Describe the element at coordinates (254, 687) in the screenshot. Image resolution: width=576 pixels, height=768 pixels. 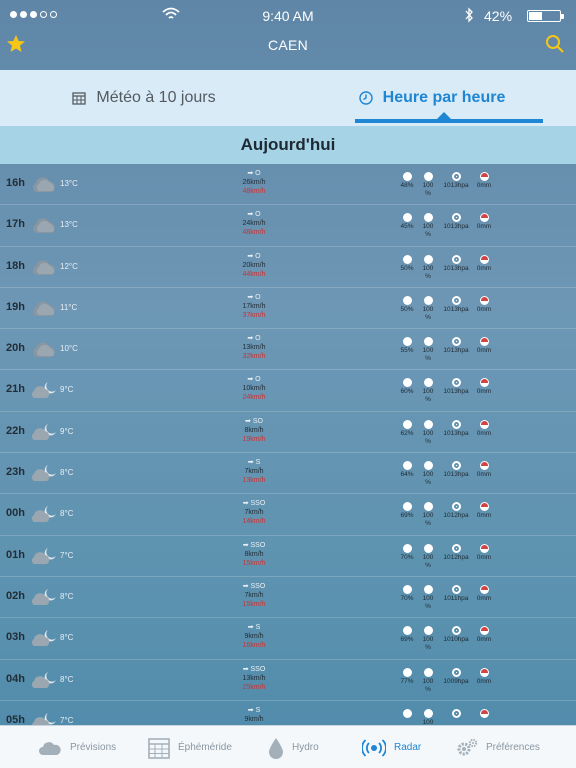
I see `wind-gust: 25km/h` at that location.